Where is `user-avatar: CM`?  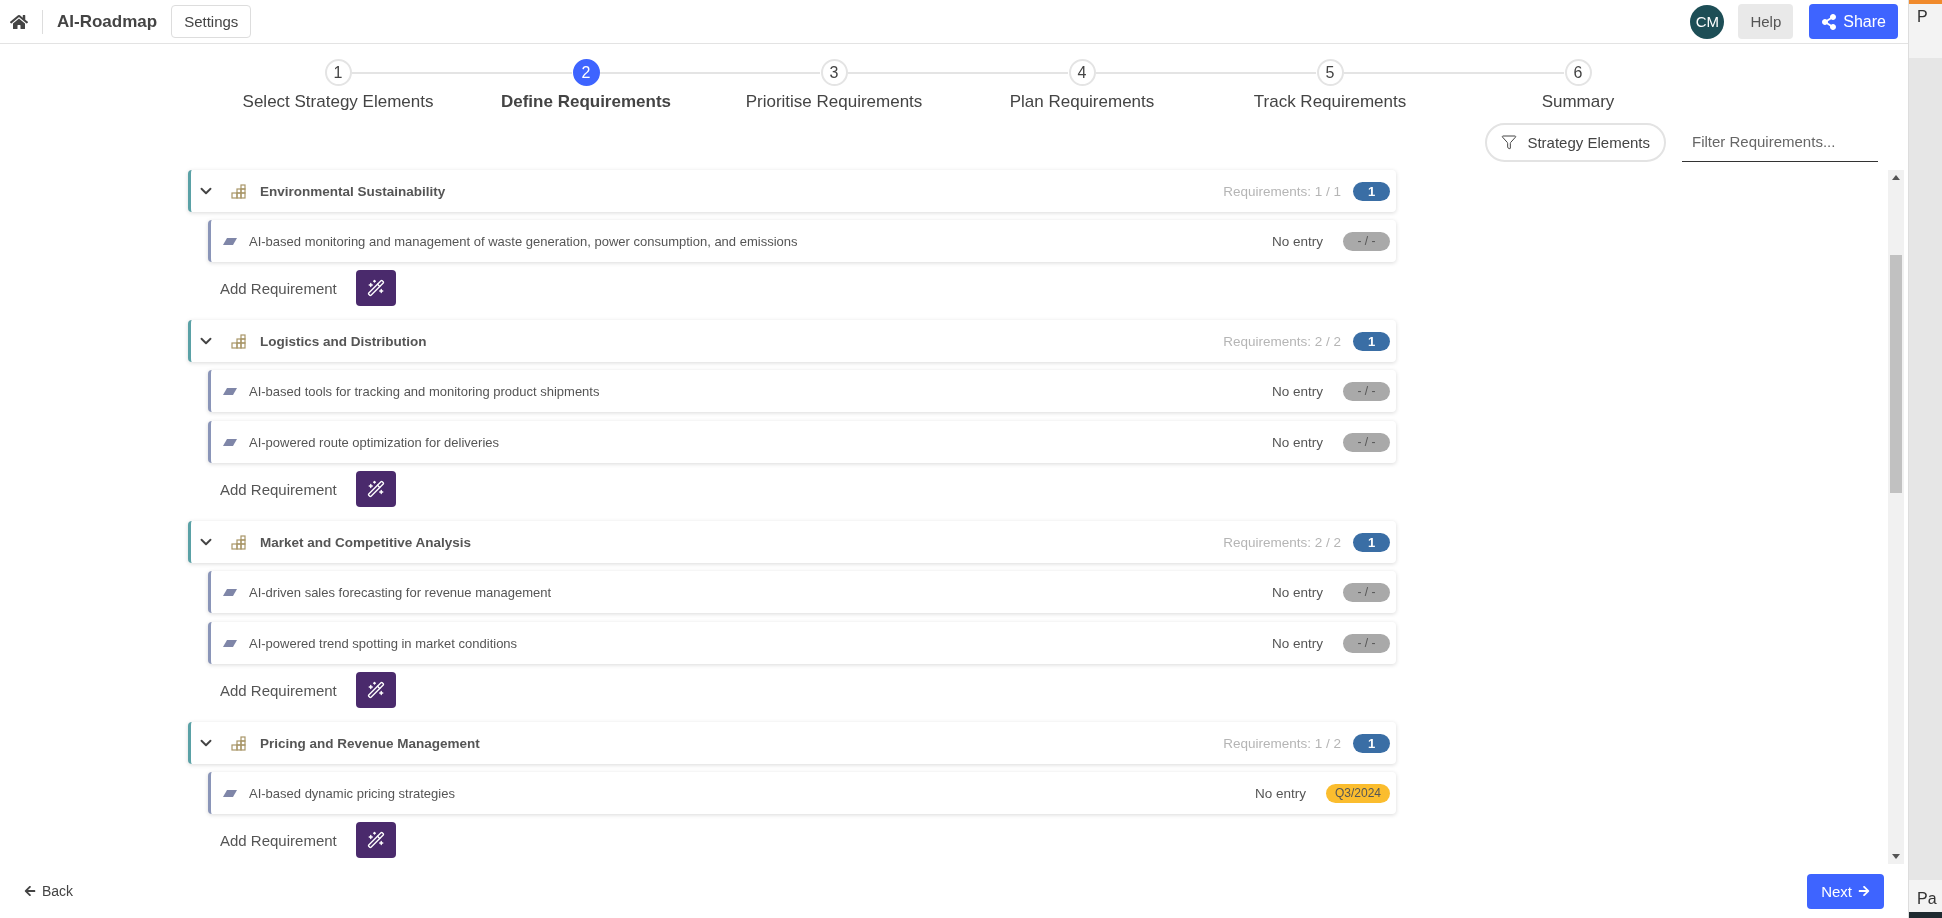 user-avatar: CM is located at coordinates (1707, 21).